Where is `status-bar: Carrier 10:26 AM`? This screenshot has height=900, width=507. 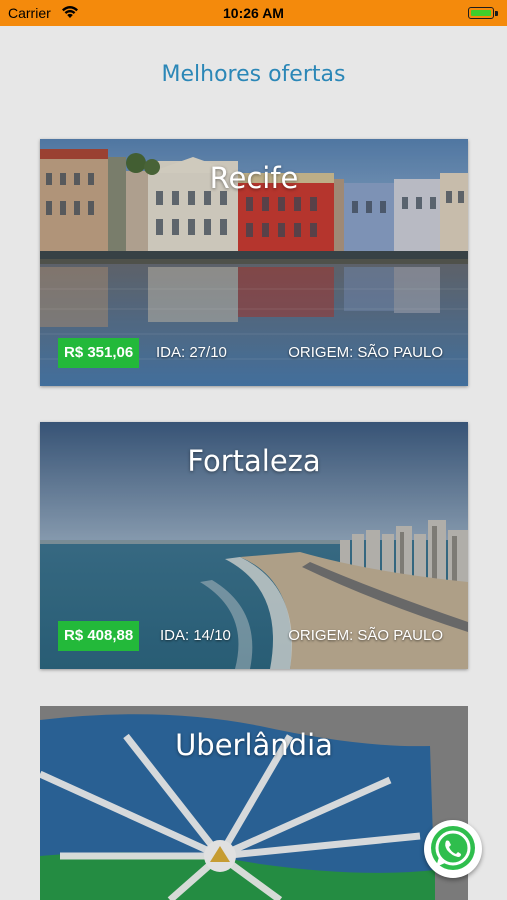
status-bar: Carrier 10:26 AM is located at coordinates (253, 13).